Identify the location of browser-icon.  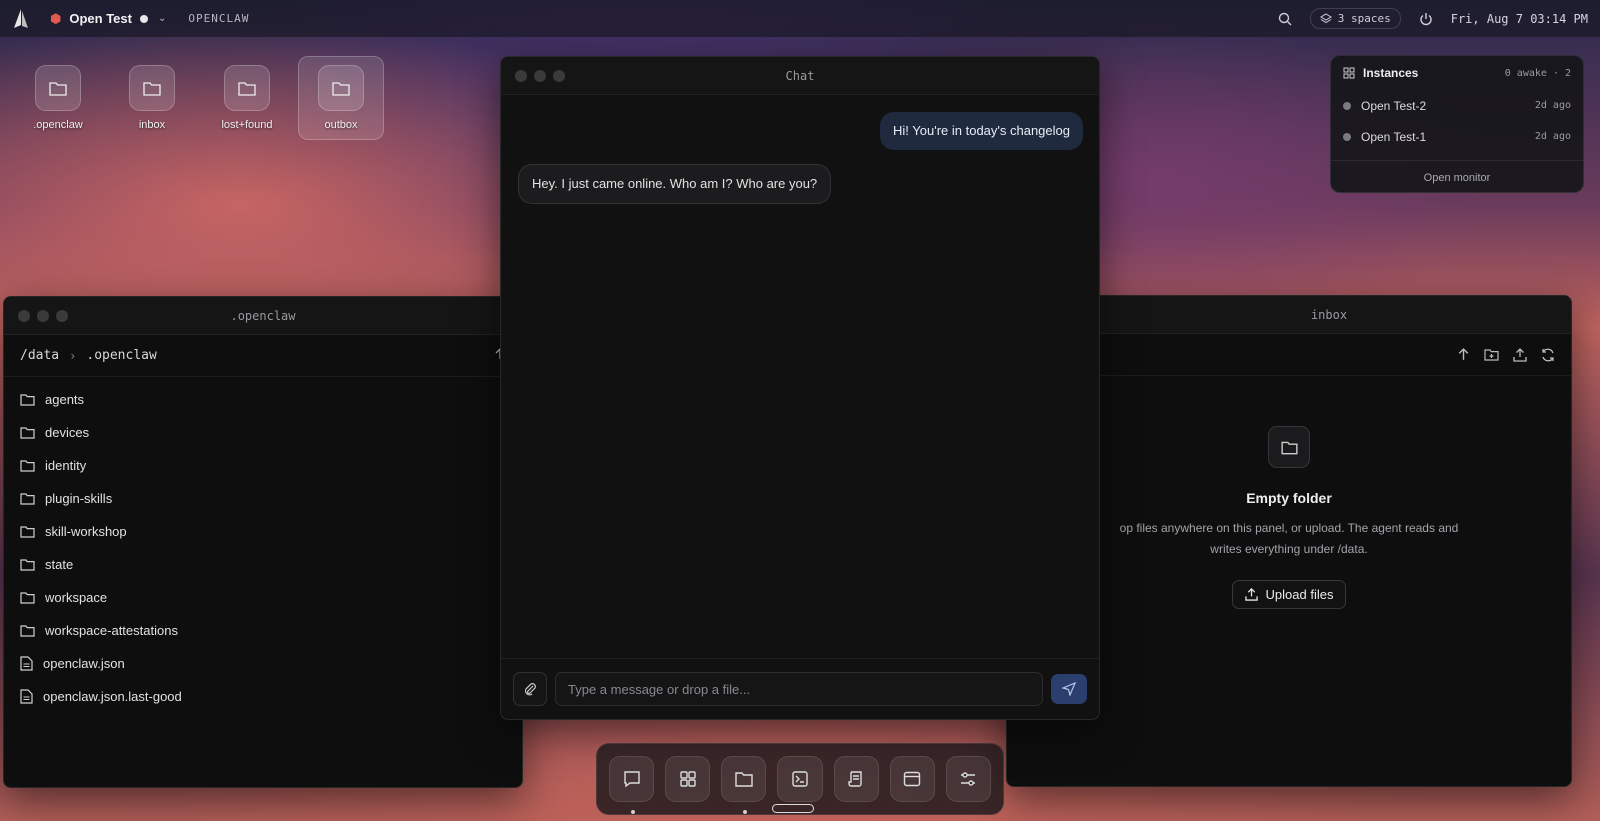
(912, 779).